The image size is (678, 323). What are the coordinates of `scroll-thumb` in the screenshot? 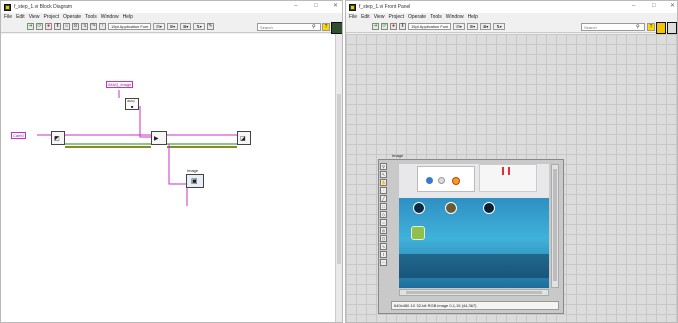 It's located at (339, 179).